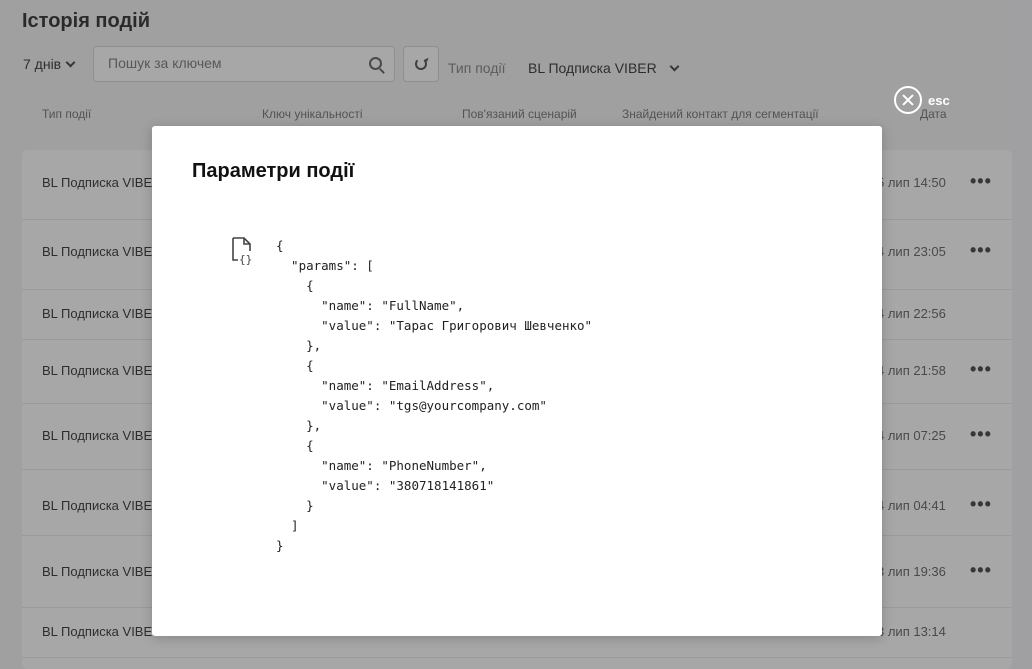 The image size is (1032, 669). I want to click on json-file-icon: {}, so click(242, 251).